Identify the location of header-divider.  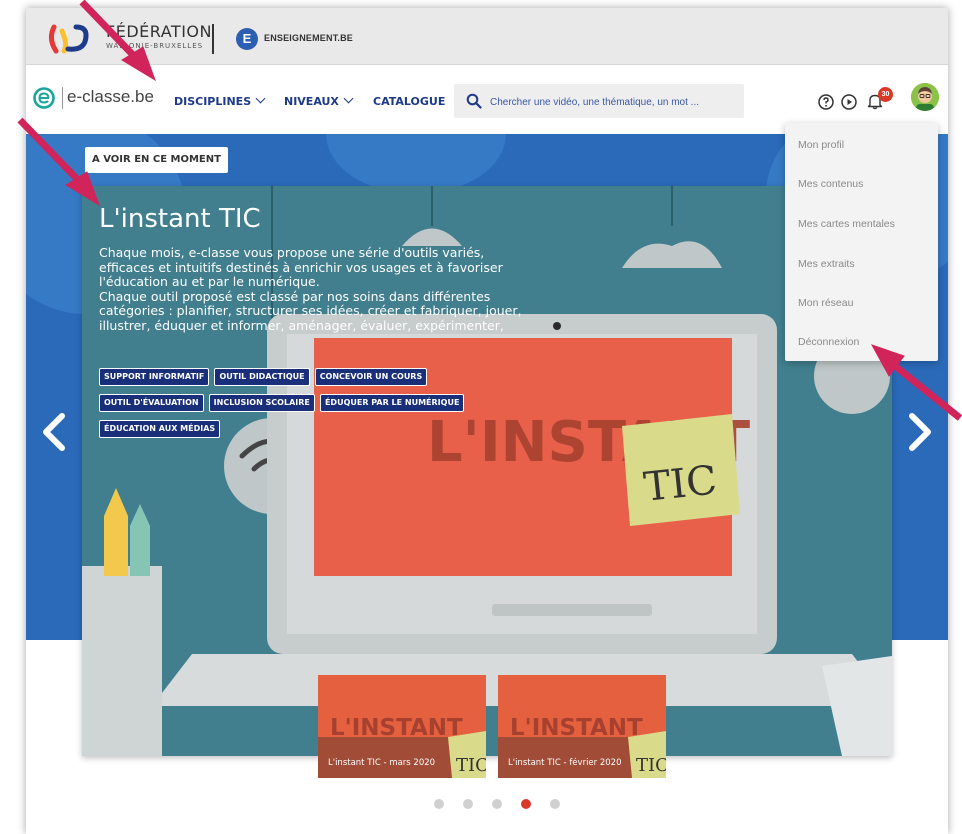
(213, 39).